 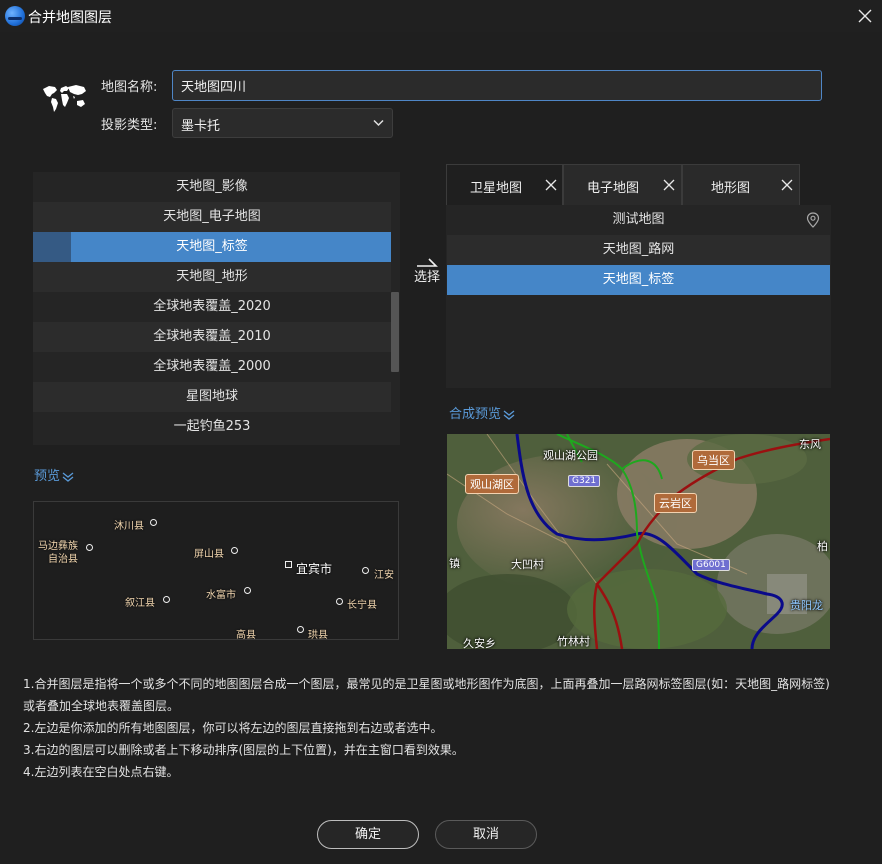 I want to click on place-label: 高县, so click(x=246, y=635).